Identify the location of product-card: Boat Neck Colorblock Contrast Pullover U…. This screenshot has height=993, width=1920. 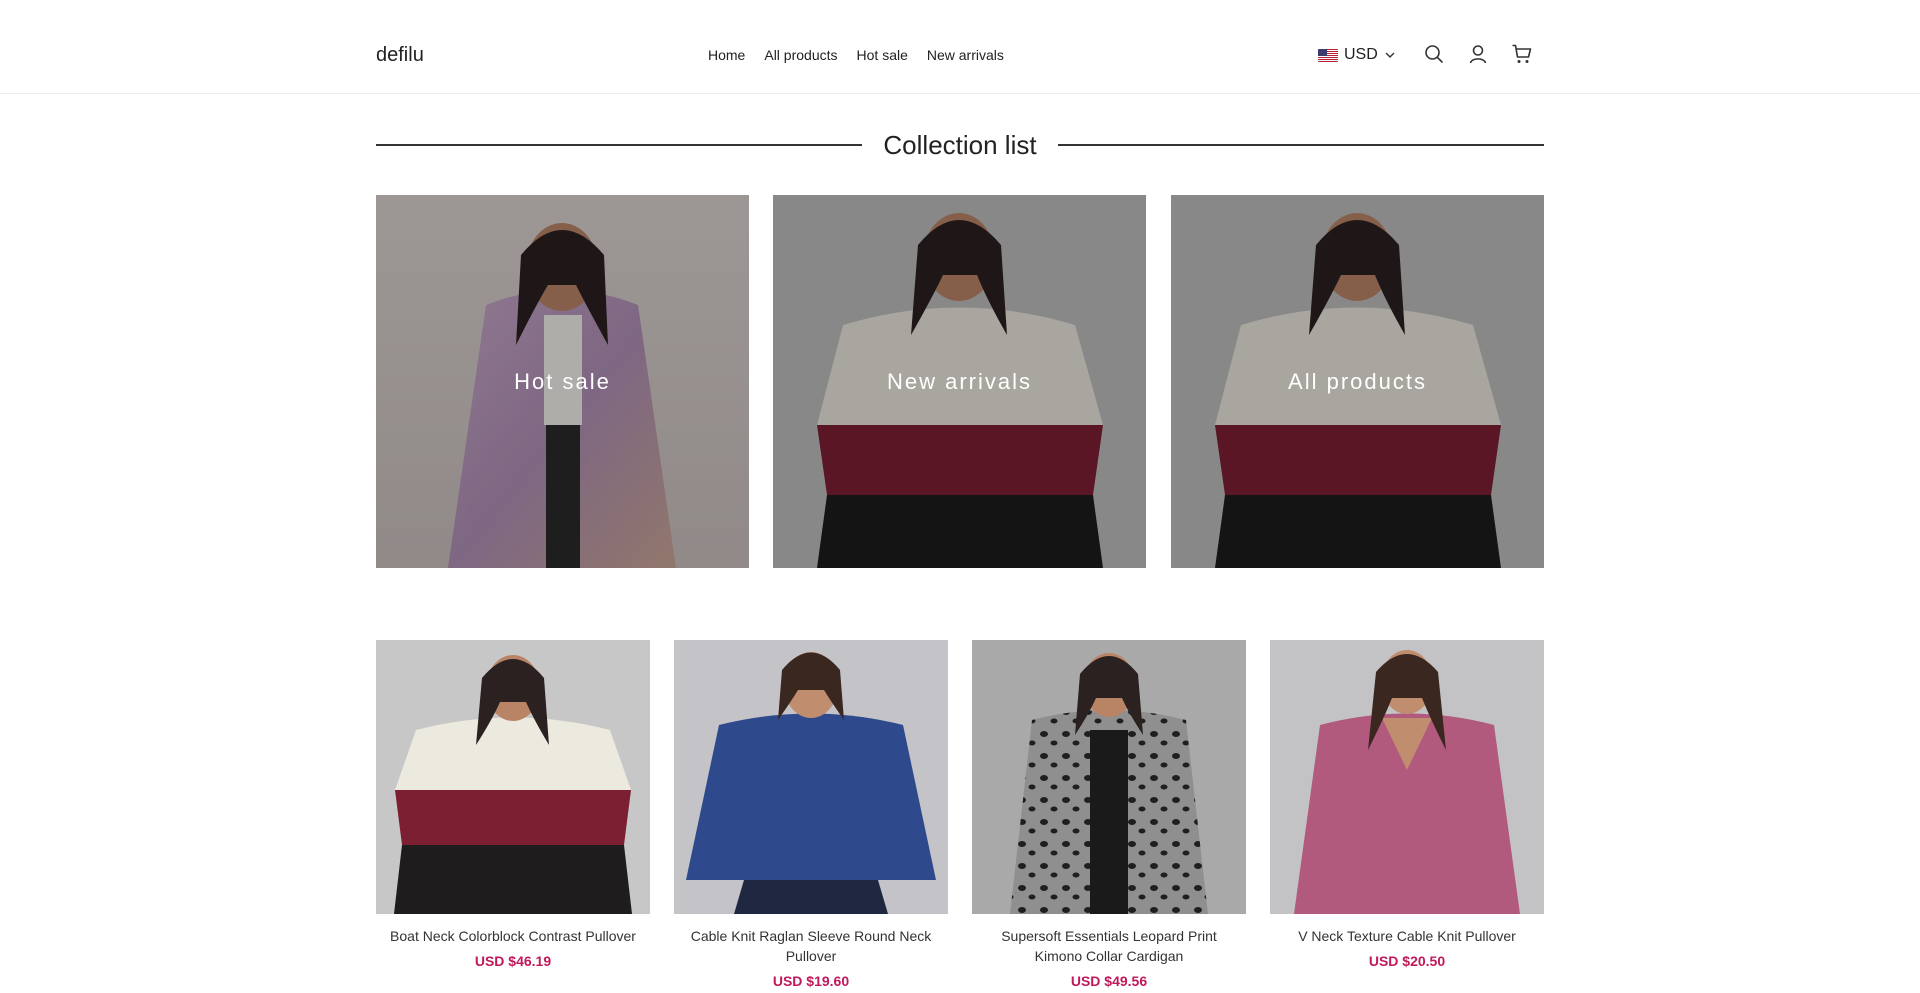
(513, 804).